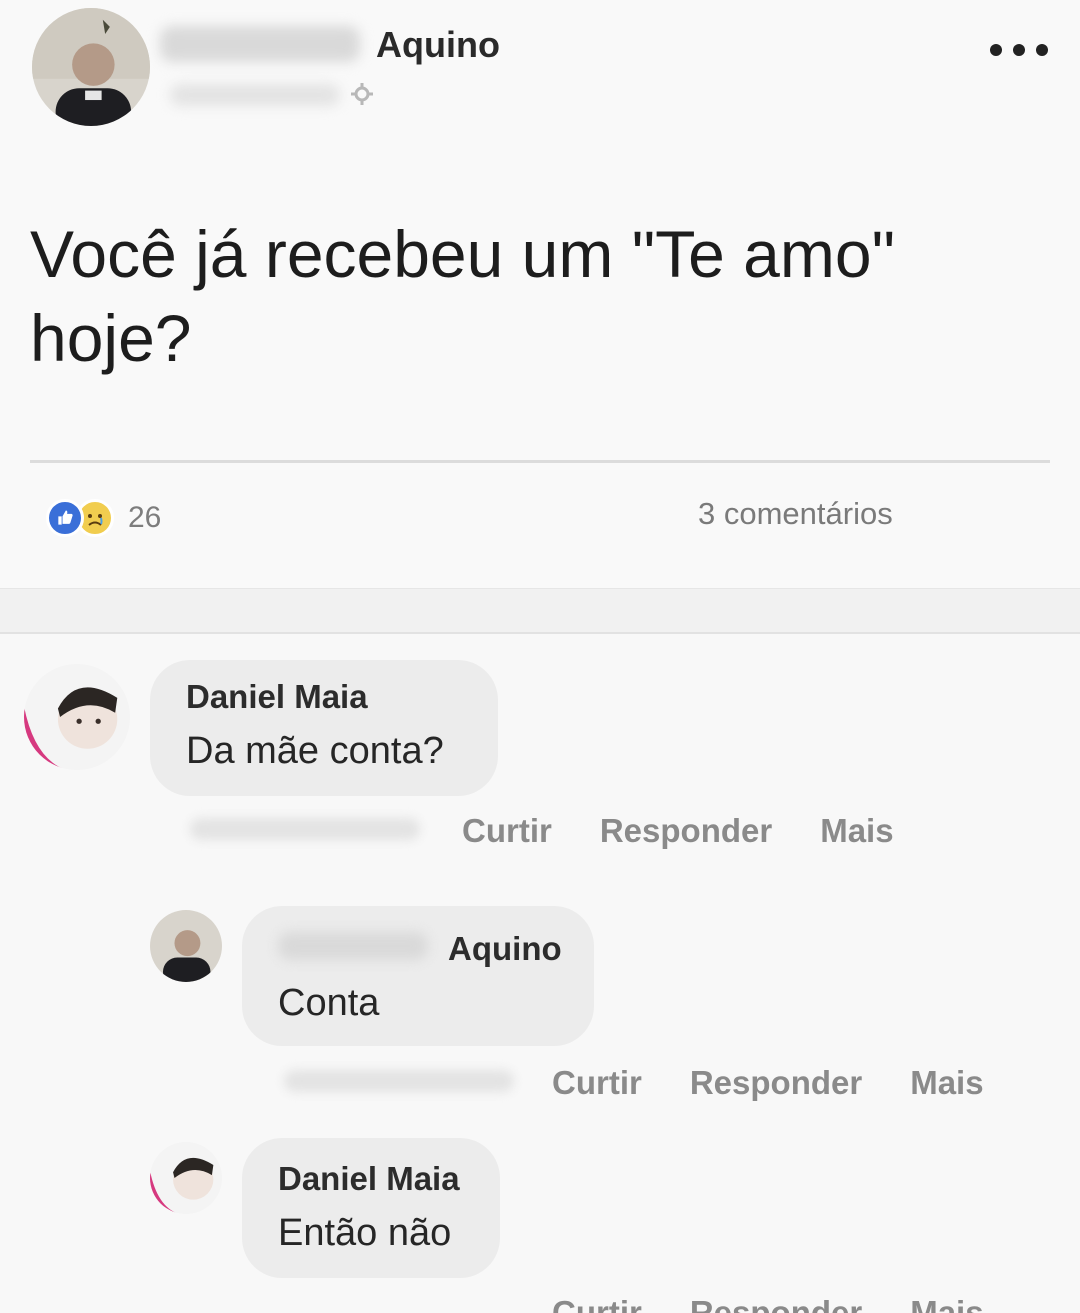 This screenshot has height=1313, width=1080. What do you see at coordinates (65, 518) in the screenshot?
I see `like-icon` at bounding box center [65, 518].